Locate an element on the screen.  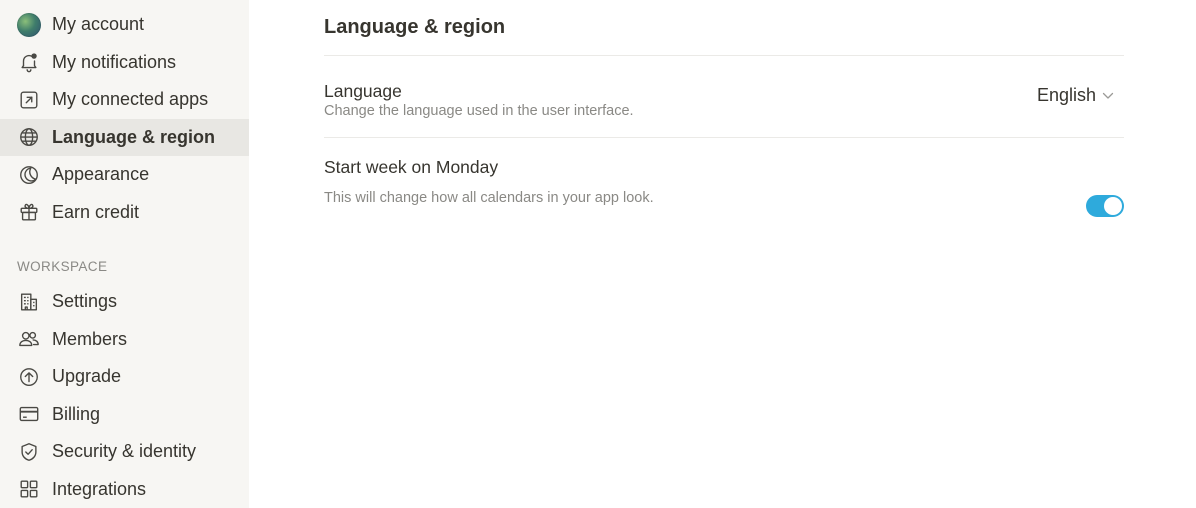
avatar is located at coordinates (29, 24).